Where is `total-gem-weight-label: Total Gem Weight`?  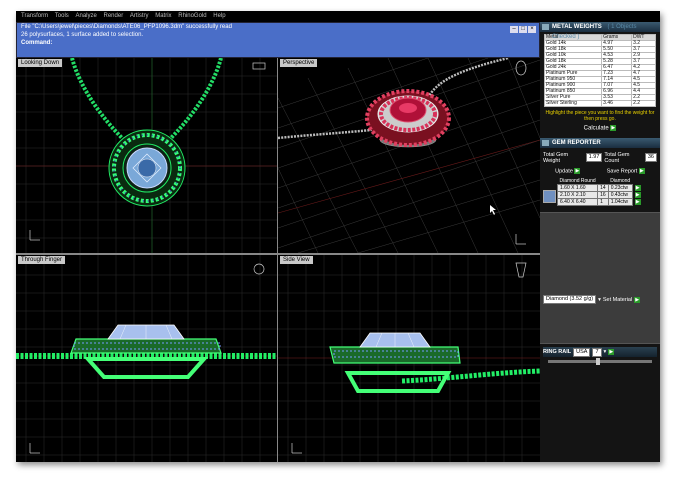
total-gem-weight-label: Total Gem Weight is located at coordinates (556, 157).